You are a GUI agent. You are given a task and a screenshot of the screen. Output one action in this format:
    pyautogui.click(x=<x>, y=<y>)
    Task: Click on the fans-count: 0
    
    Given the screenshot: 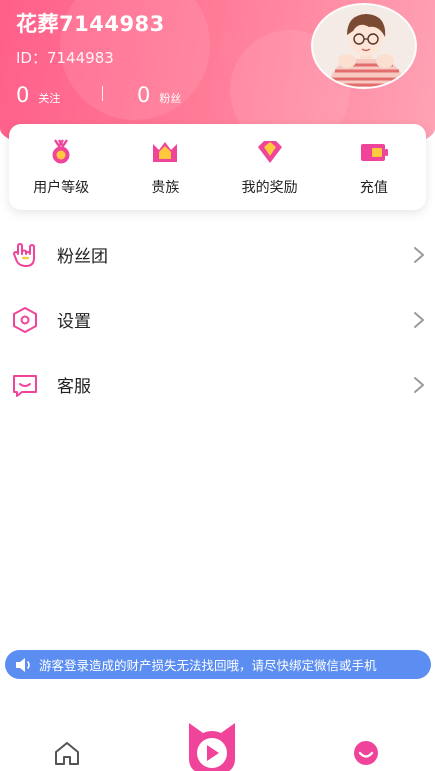 What is the action you would take?
    pyautogui.click(x=144, y=95)
    